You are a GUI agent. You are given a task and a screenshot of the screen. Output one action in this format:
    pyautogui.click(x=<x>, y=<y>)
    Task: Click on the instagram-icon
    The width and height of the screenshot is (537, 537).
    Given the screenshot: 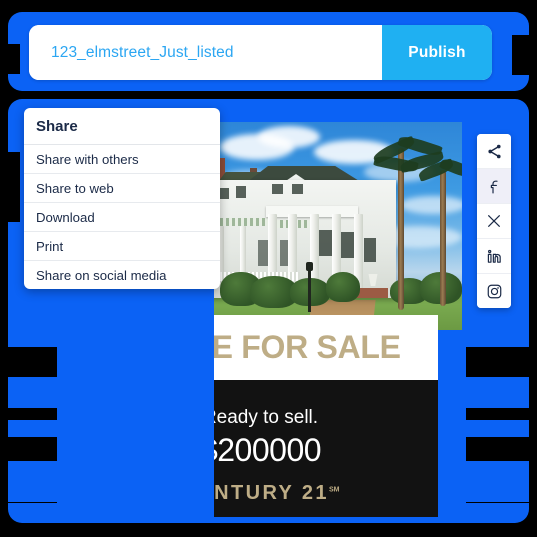 What is the action you would take?
    pyautogui.click(x=494, y=291)
    